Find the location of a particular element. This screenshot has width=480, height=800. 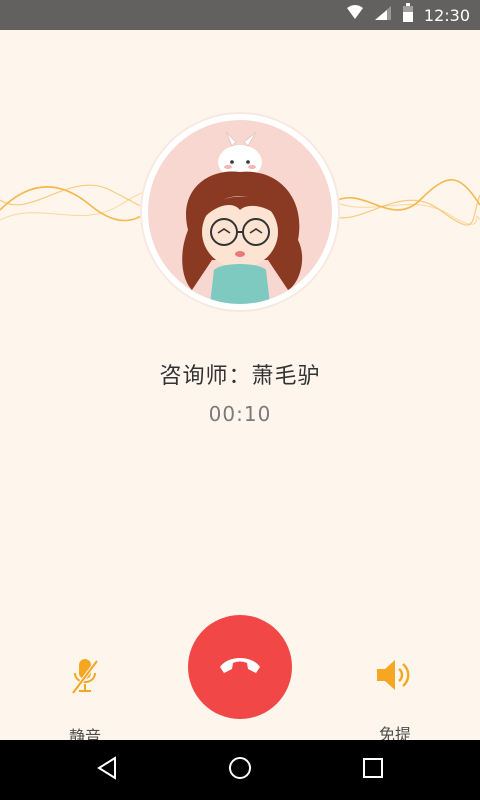

hangup-button is located at coordinates (240, 667).